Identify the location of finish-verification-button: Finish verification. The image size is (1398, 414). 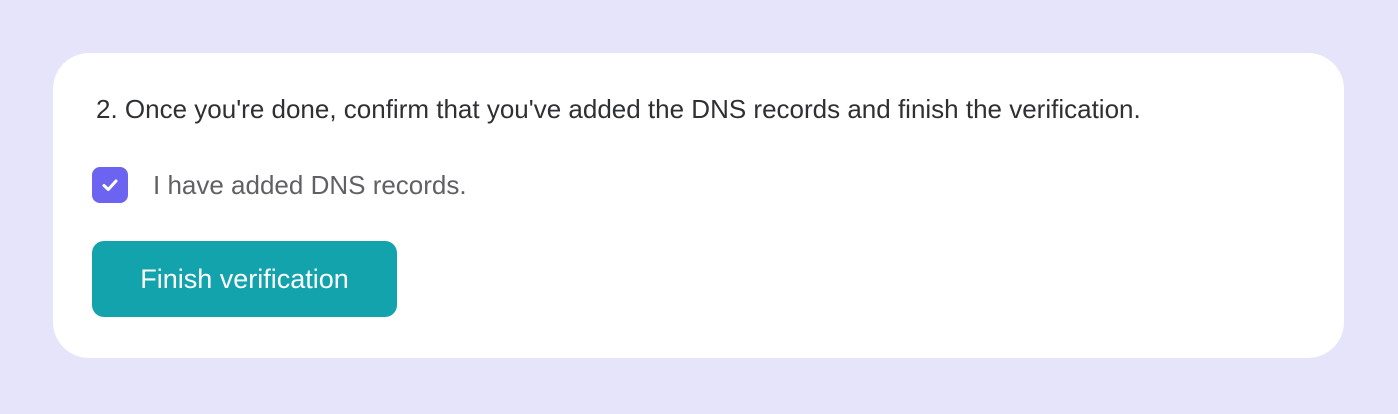
(244, 279).